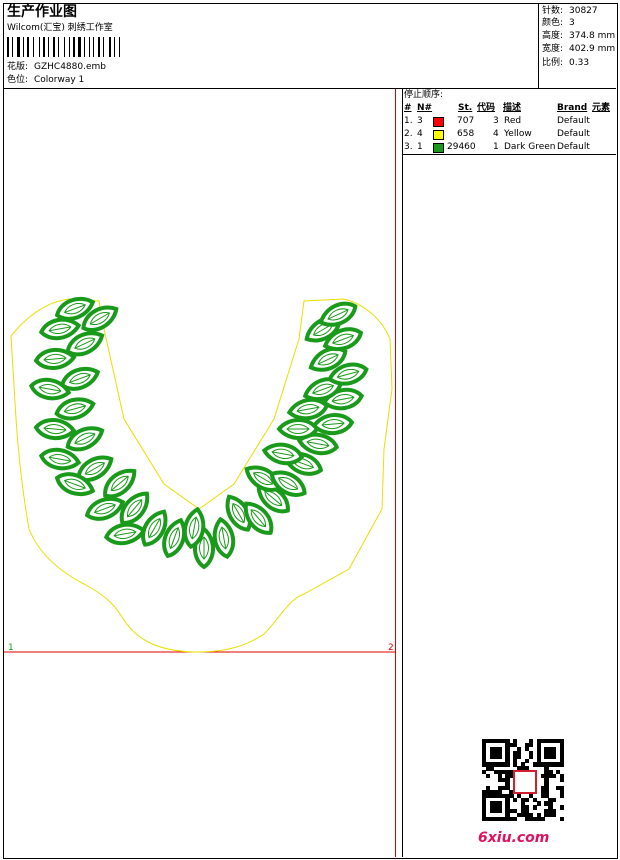 The width and height of the screenshot is (620, 860). What do you see at coordinates (486, 108) in the screenshot?
I see `col-code: 代码` at bounding box center [486, 108].